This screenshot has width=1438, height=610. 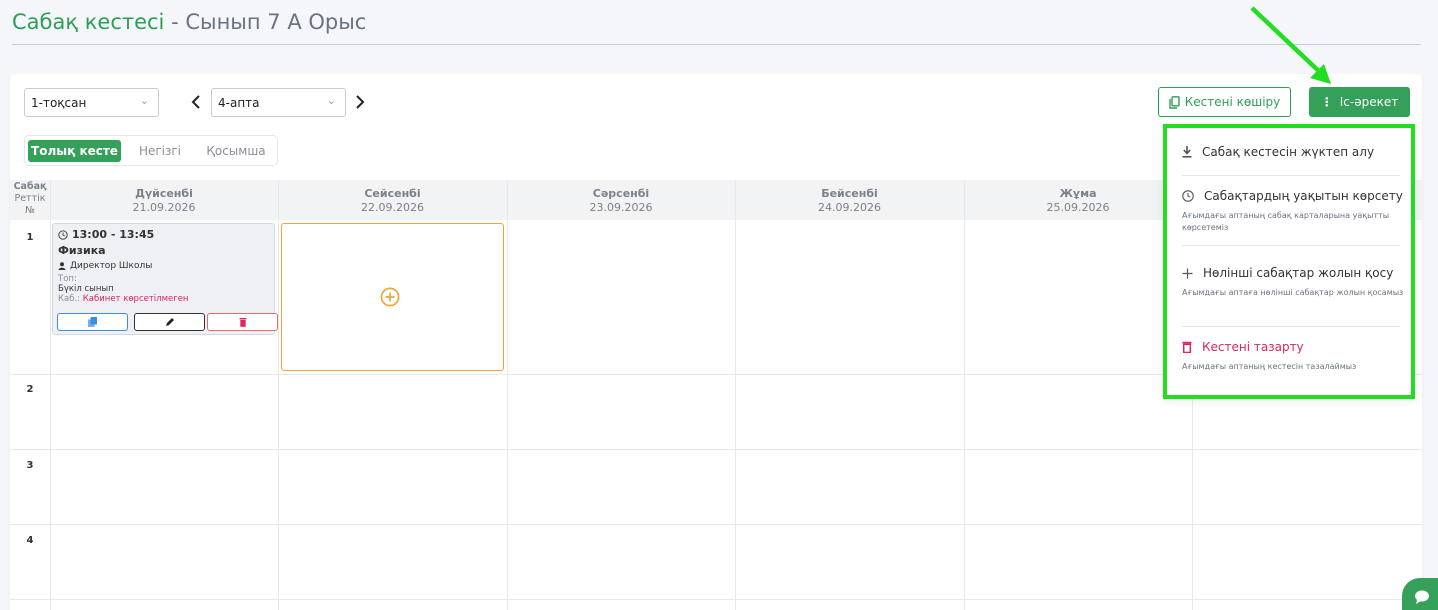 What do you see at coordinates (30, 237) in the screenshot?
I see `row-number: 1` at bounding box center [30, 237].